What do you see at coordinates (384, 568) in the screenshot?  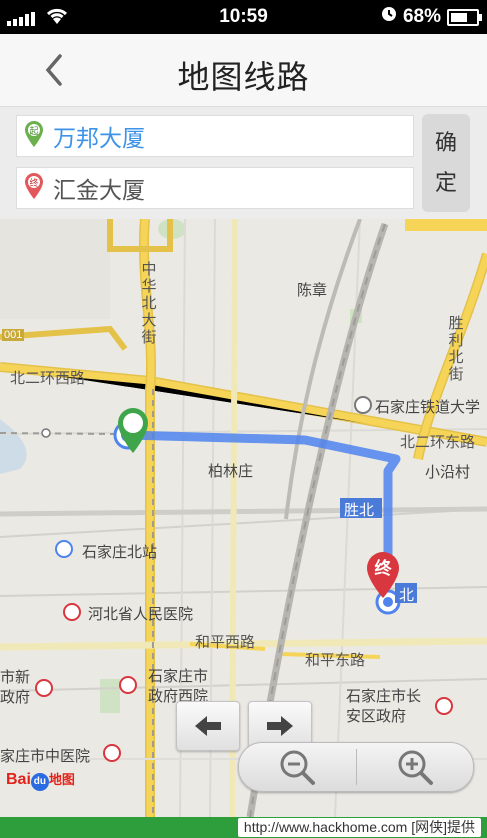 I see `end-marker-text: 终` at bounding box center [384, 568].